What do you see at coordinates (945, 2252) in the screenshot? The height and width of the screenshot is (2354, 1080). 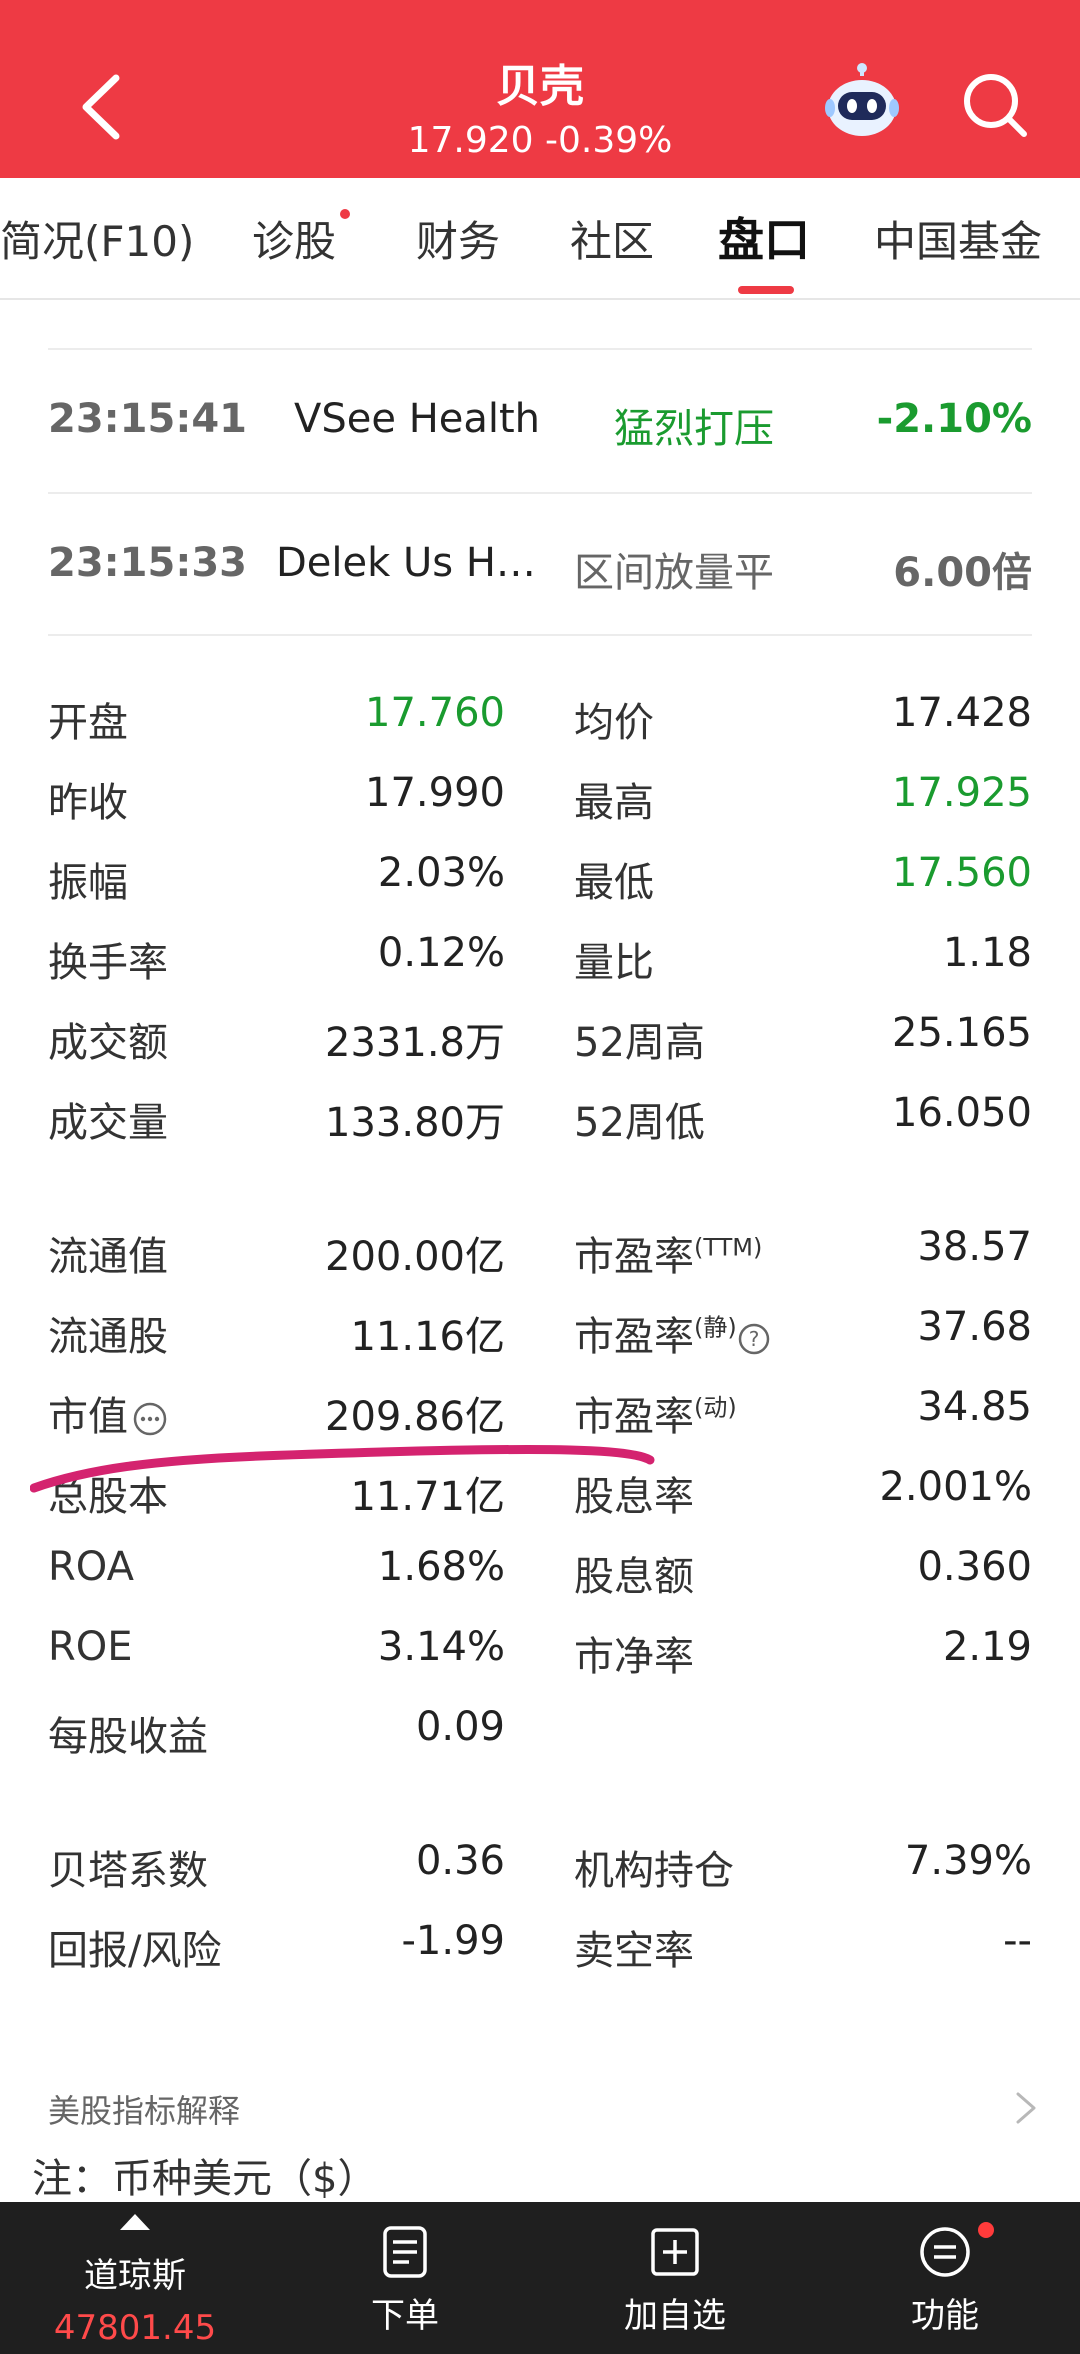 I see `menu-circle-icon` at bounding box center [945, 2252].